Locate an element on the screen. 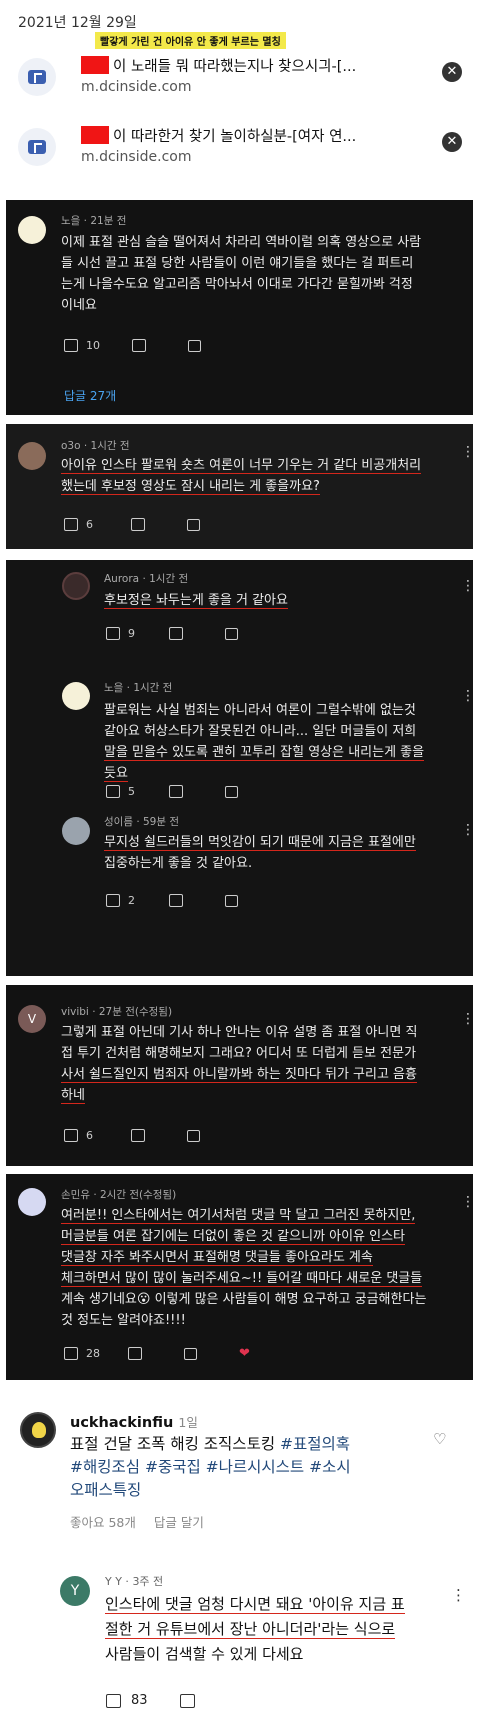  avatar: V is located at coordinates (32, 1019).